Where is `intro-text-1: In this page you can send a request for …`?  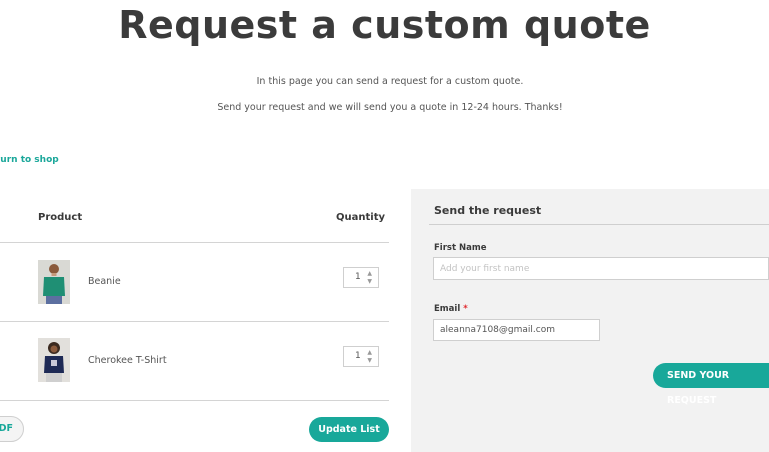
intro-text-1: In this page you can send a request for … is located at coordinates (390, 81).